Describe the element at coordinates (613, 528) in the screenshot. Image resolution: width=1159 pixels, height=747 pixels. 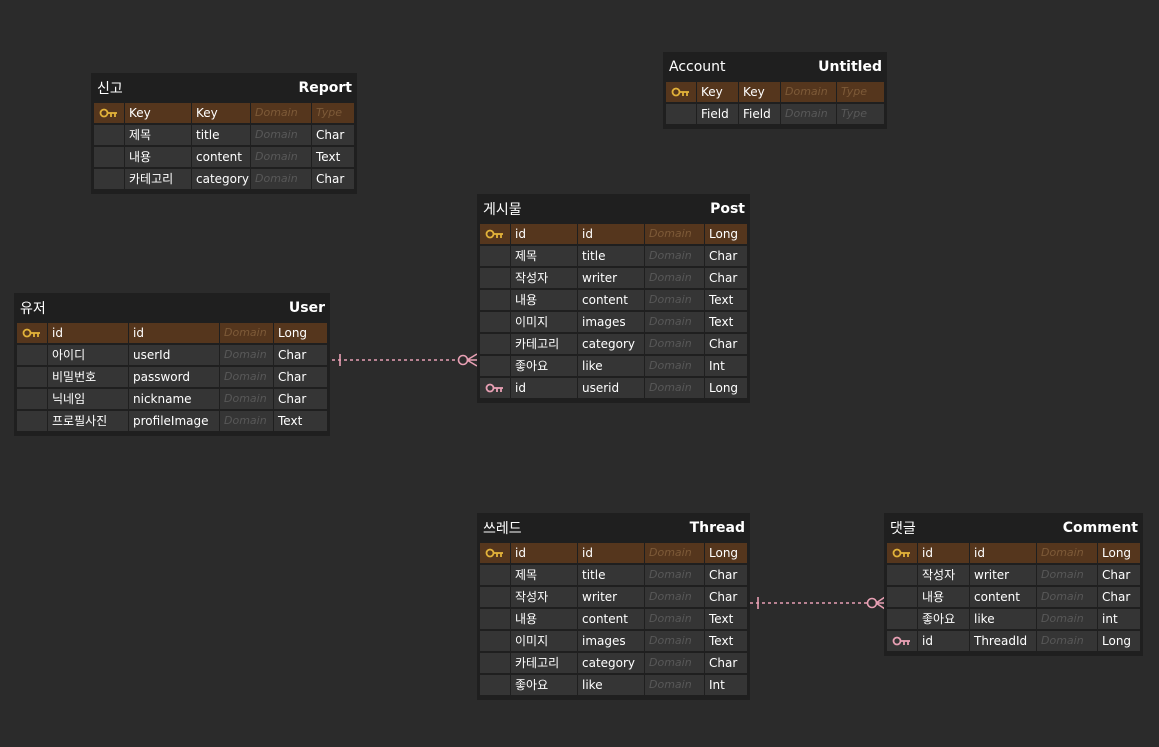
I see `table-header: 쓰레드 Thread` at that location.